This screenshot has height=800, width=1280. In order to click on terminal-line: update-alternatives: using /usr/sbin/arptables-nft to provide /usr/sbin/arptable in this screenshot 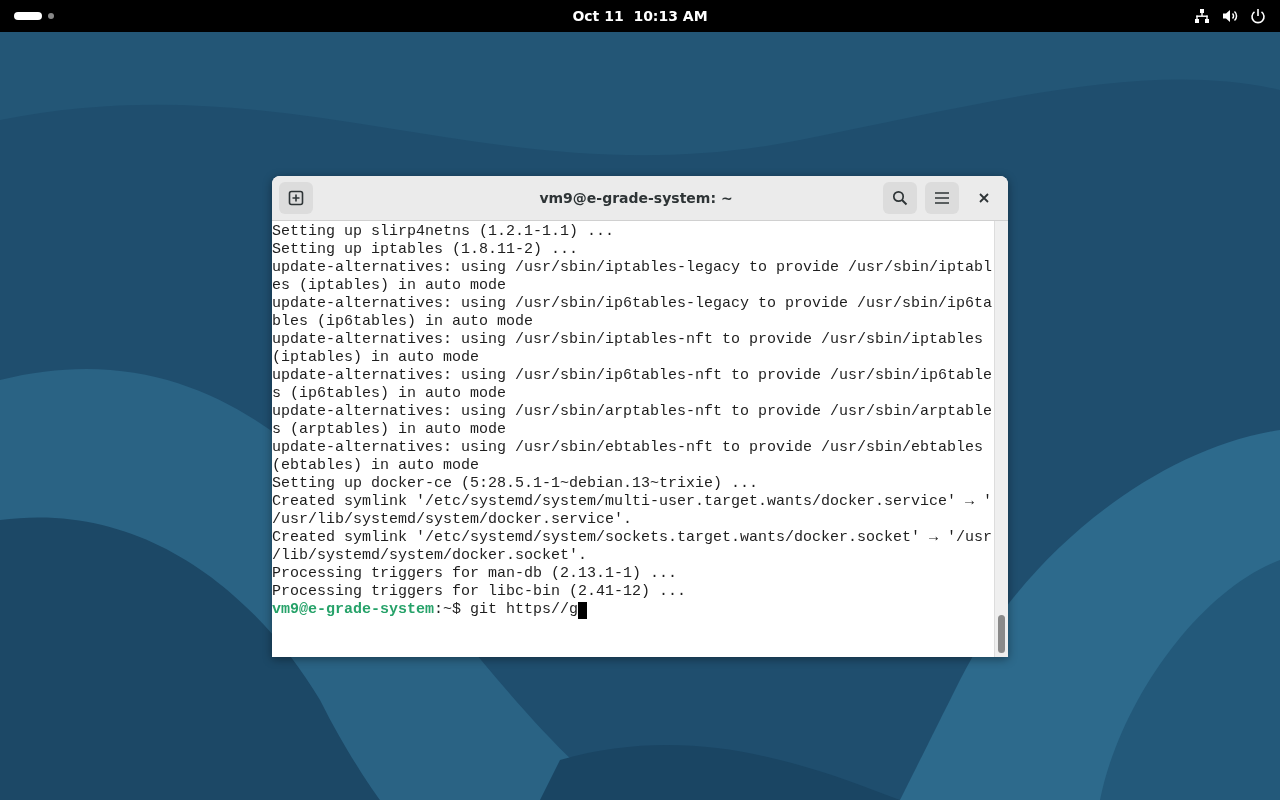, I will do `click(632, 412)`.